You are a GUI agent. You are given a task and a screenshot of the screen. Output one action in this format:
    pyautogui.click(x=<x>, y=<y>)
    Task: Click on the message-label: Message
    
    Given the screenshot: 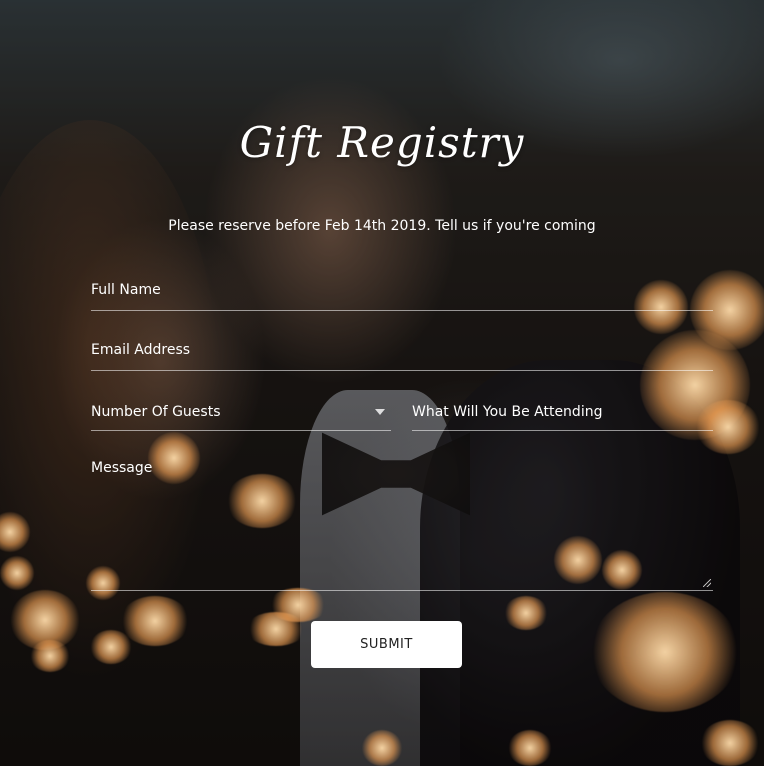 What is the action you would take?
    pyautogui.click(x=122, y=468)
    